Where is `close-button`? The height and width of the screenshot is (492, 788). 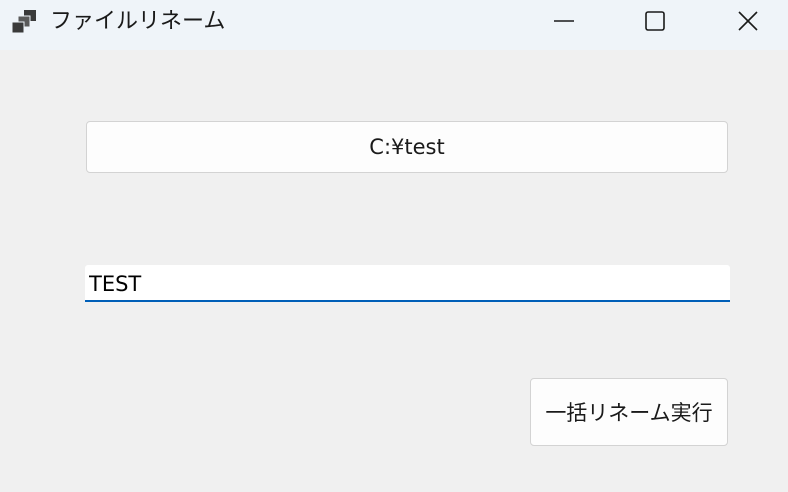
close-button is located at coordinates (748, 23).